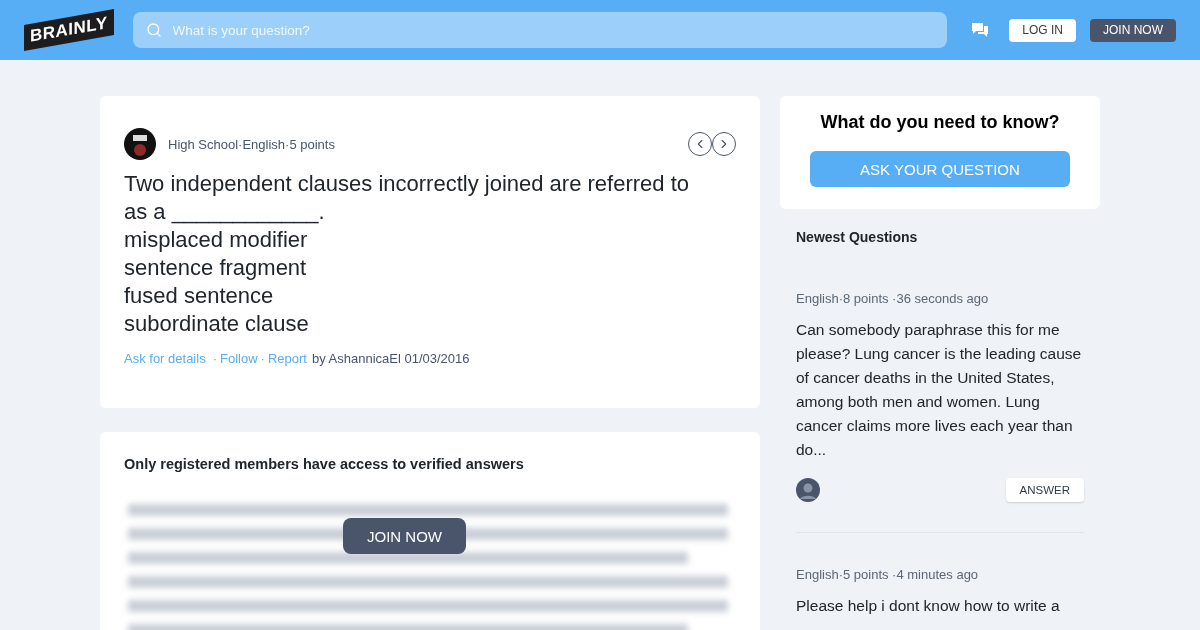 The height and width of the screenshot is (630, 1200). What do you see at coordinates (1044, 490) in the screenshot?
I see `answer-button: ANSWER` at bounding box center [1044, 490].